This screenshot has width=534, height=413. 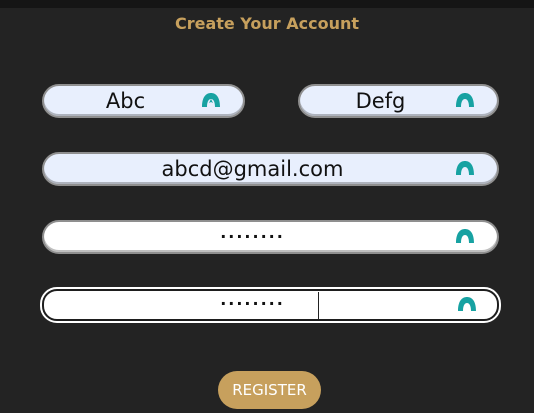 What do you see at coordinates (380, 101) in the screenshot?
I see `last-name-value: Defg` at bounding box center [380, 101].